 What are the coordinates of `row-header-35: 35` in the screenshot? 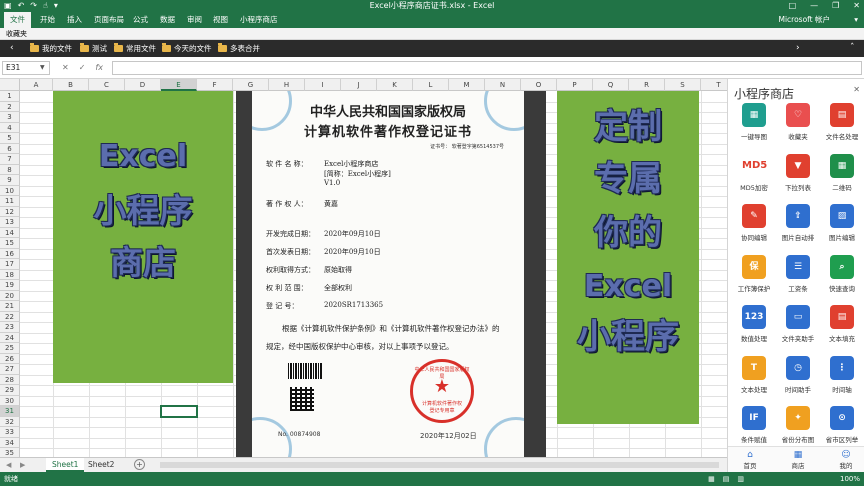 It's located at (10, 452).